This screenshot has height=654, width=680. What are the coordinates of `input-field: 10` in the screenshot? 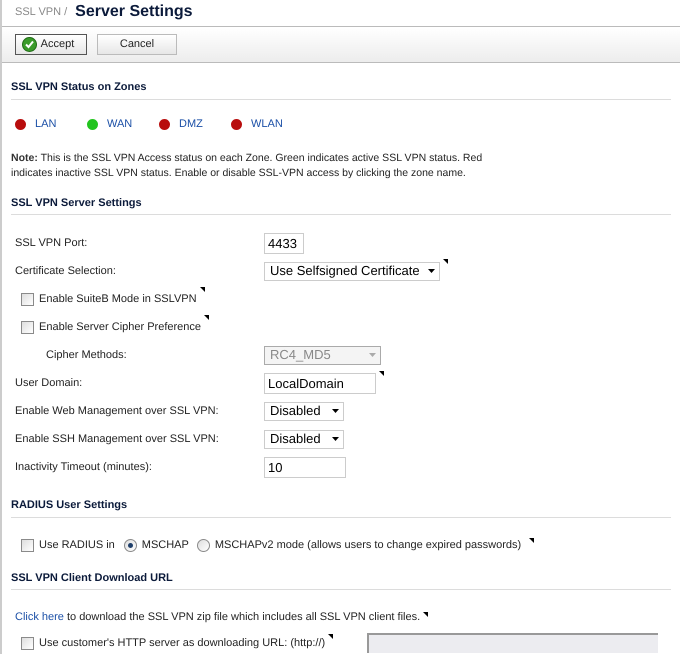 It's located at (305, 467).